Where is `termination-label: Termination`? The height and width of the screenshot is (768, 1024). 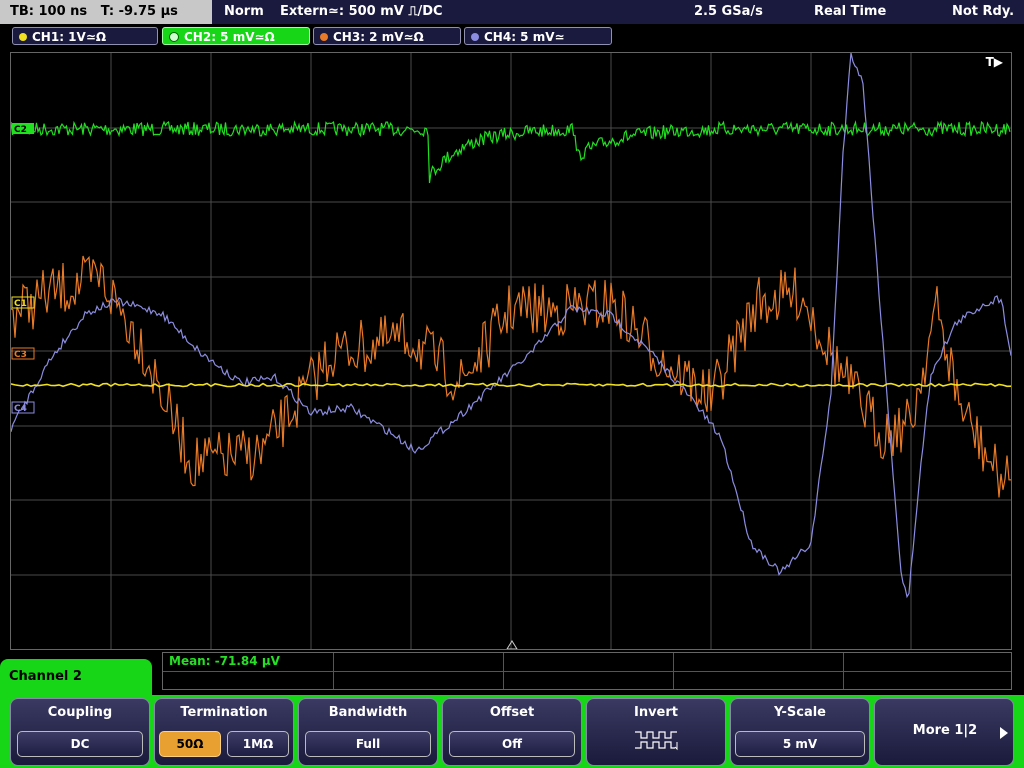
termination-label: Termination is located at coordinates (224, 712).